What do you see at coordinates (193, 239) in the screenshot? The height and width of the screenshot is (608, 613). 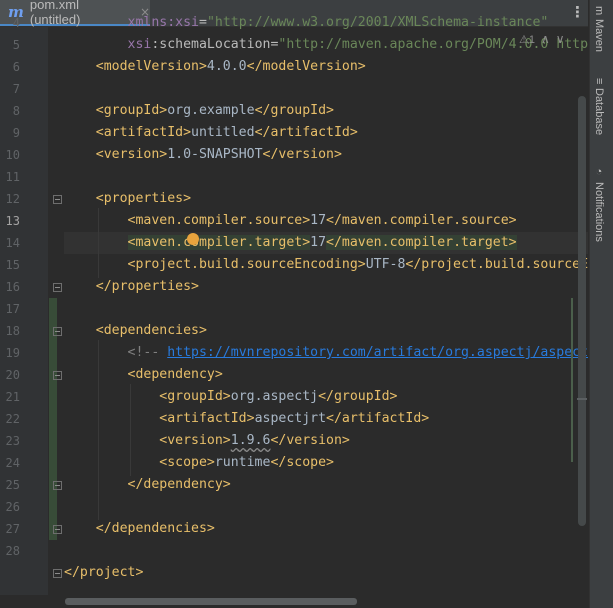 I see `intention-bulb-icon` at bounding box center [193, 239].